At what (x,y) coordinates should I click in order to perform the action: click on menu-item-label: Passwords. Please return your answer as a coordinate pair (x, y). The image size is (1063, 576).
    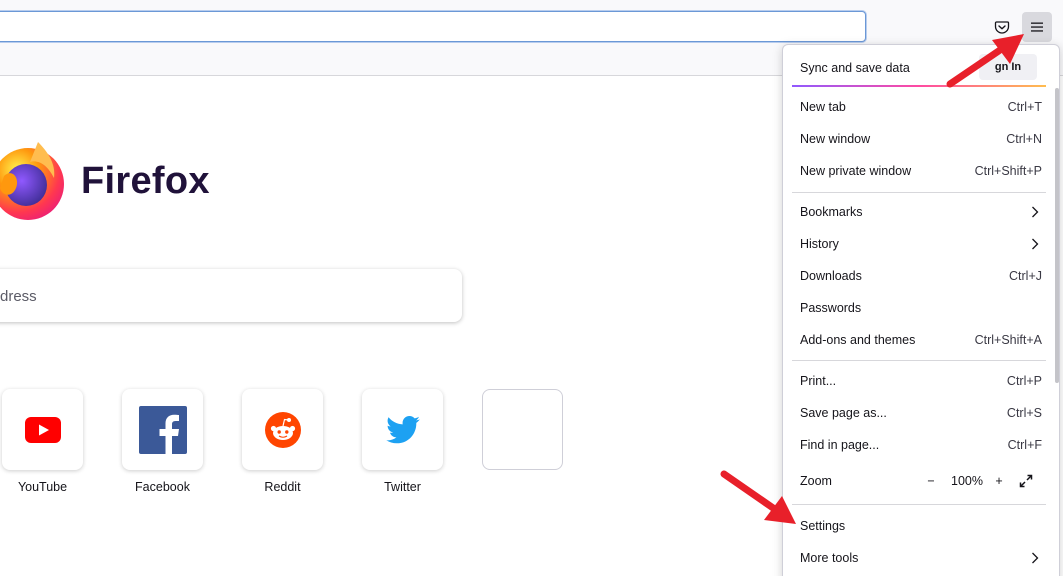
    Looking at the image, I should click on (831, 308).